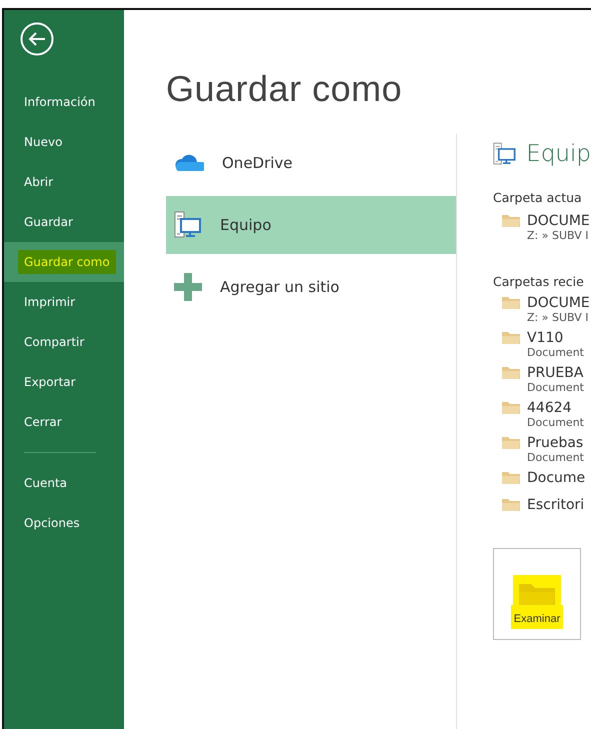 The image size is (591, 729). I want to click on folder-item: Pruebas Document, so click(542, 449).